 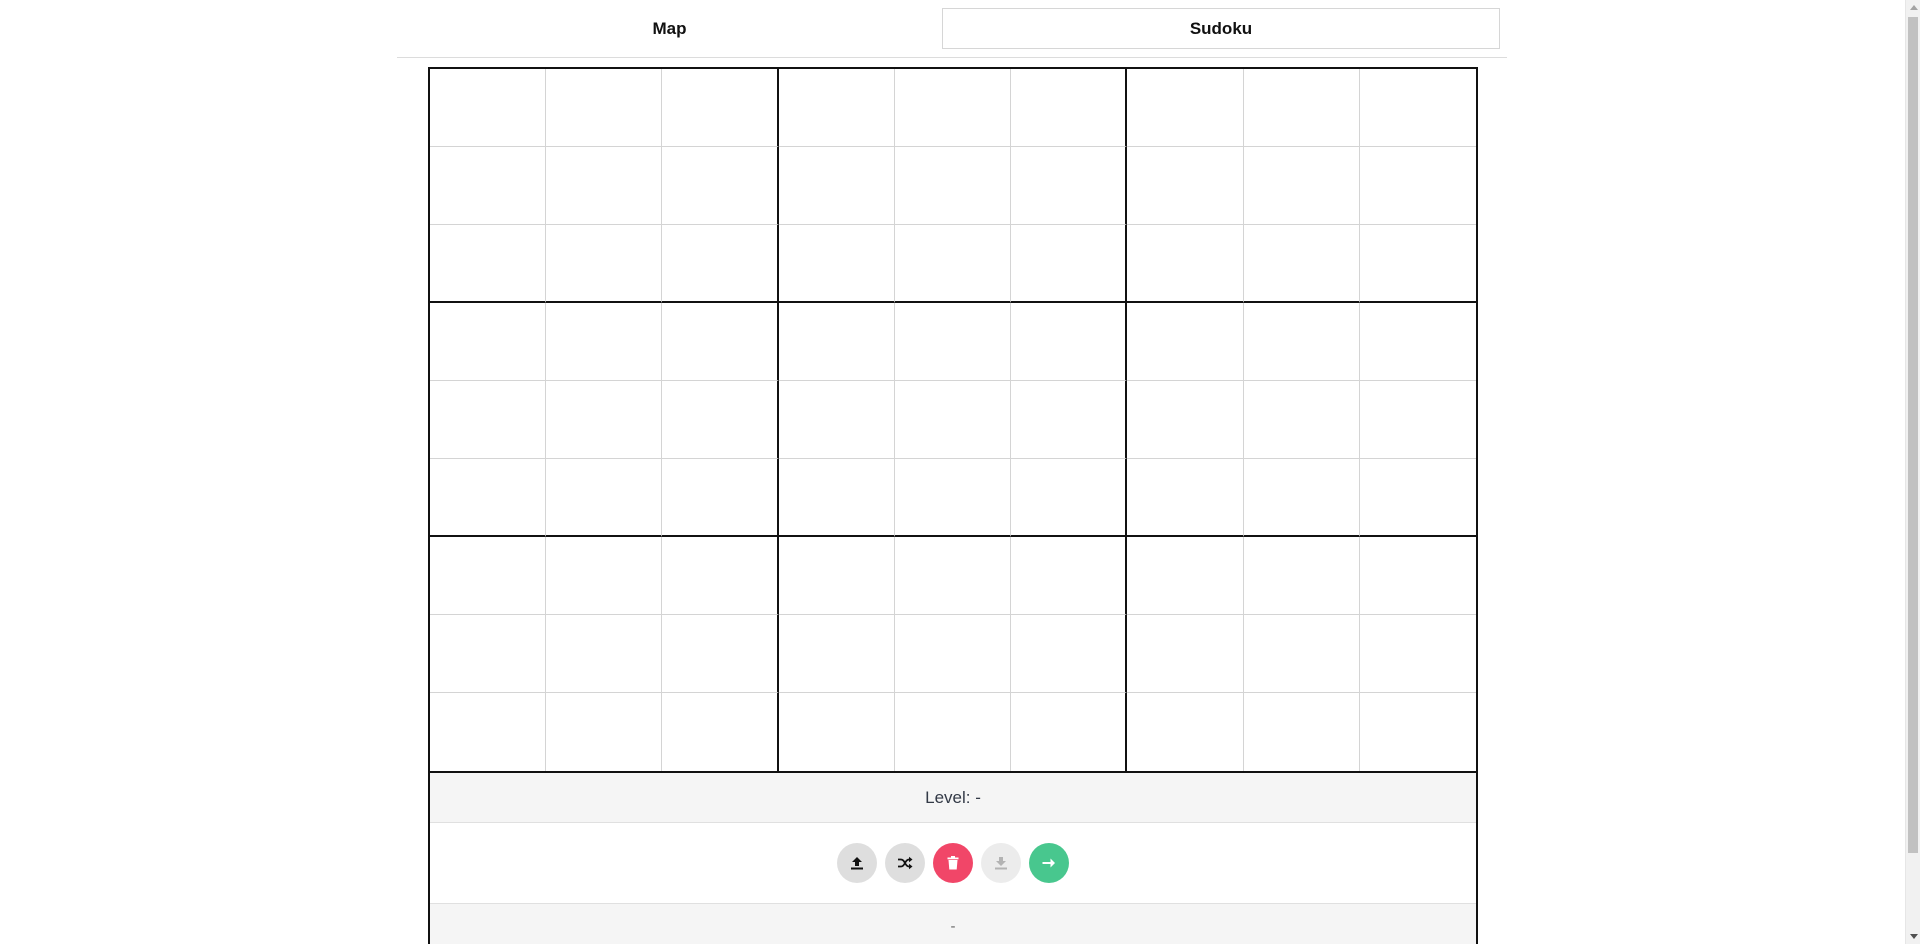 I want to click on scrollbar-thumb, so click(x=1913, y=435).